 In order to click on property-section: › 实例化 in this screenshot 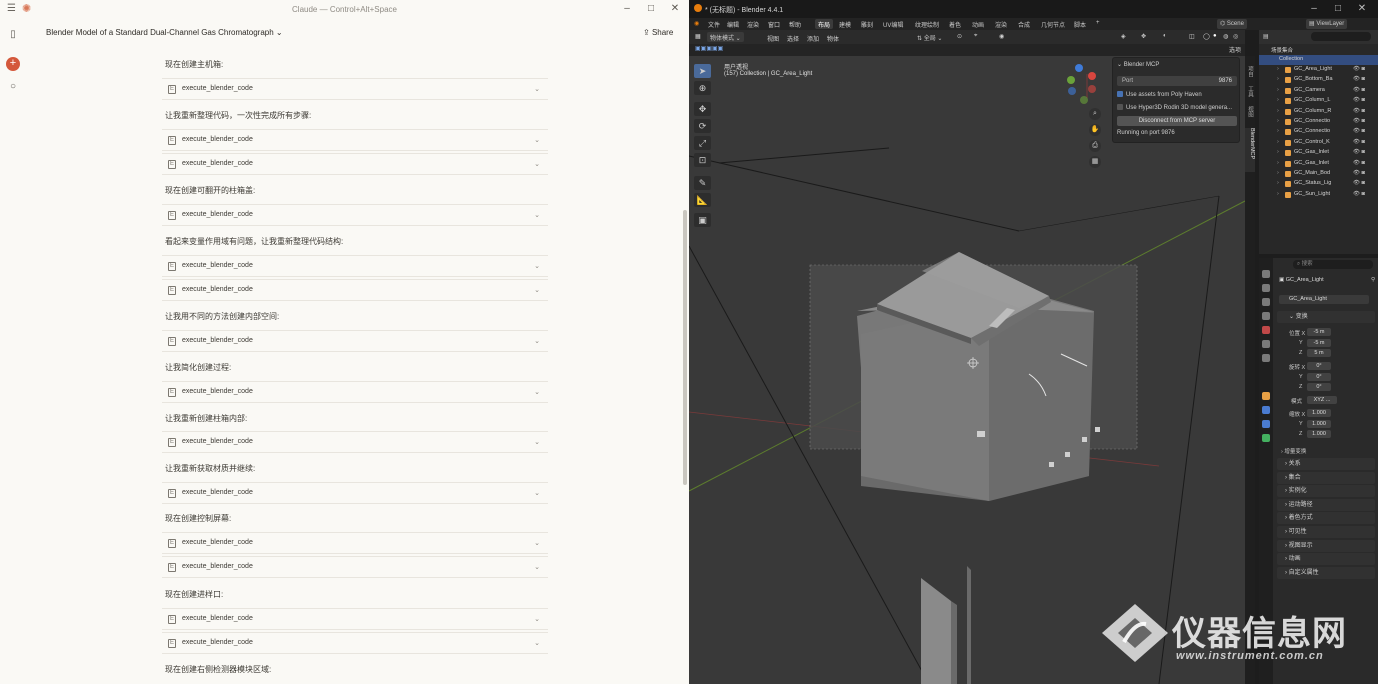, I will do `click(1326, 491)`.